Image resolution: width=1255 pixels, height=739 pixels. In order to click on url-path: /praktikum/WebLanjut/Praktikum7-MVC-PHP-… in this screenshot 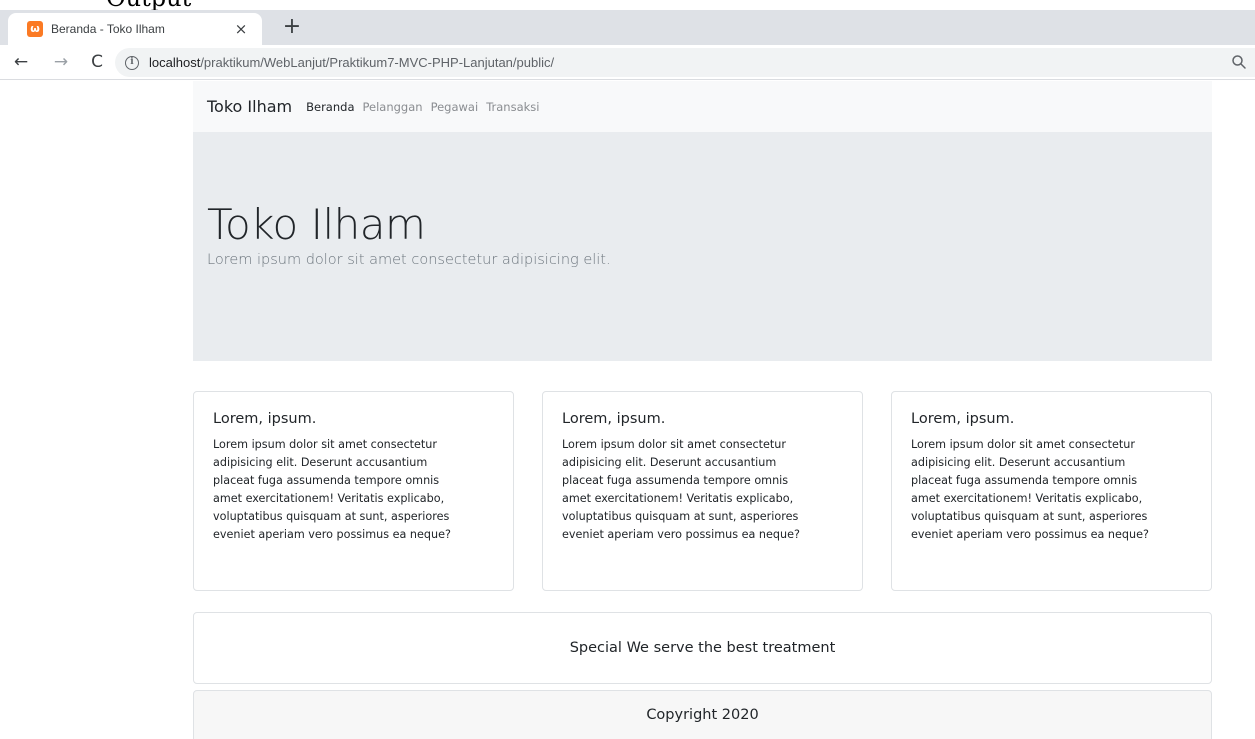, I will do `click(377, 62)`.